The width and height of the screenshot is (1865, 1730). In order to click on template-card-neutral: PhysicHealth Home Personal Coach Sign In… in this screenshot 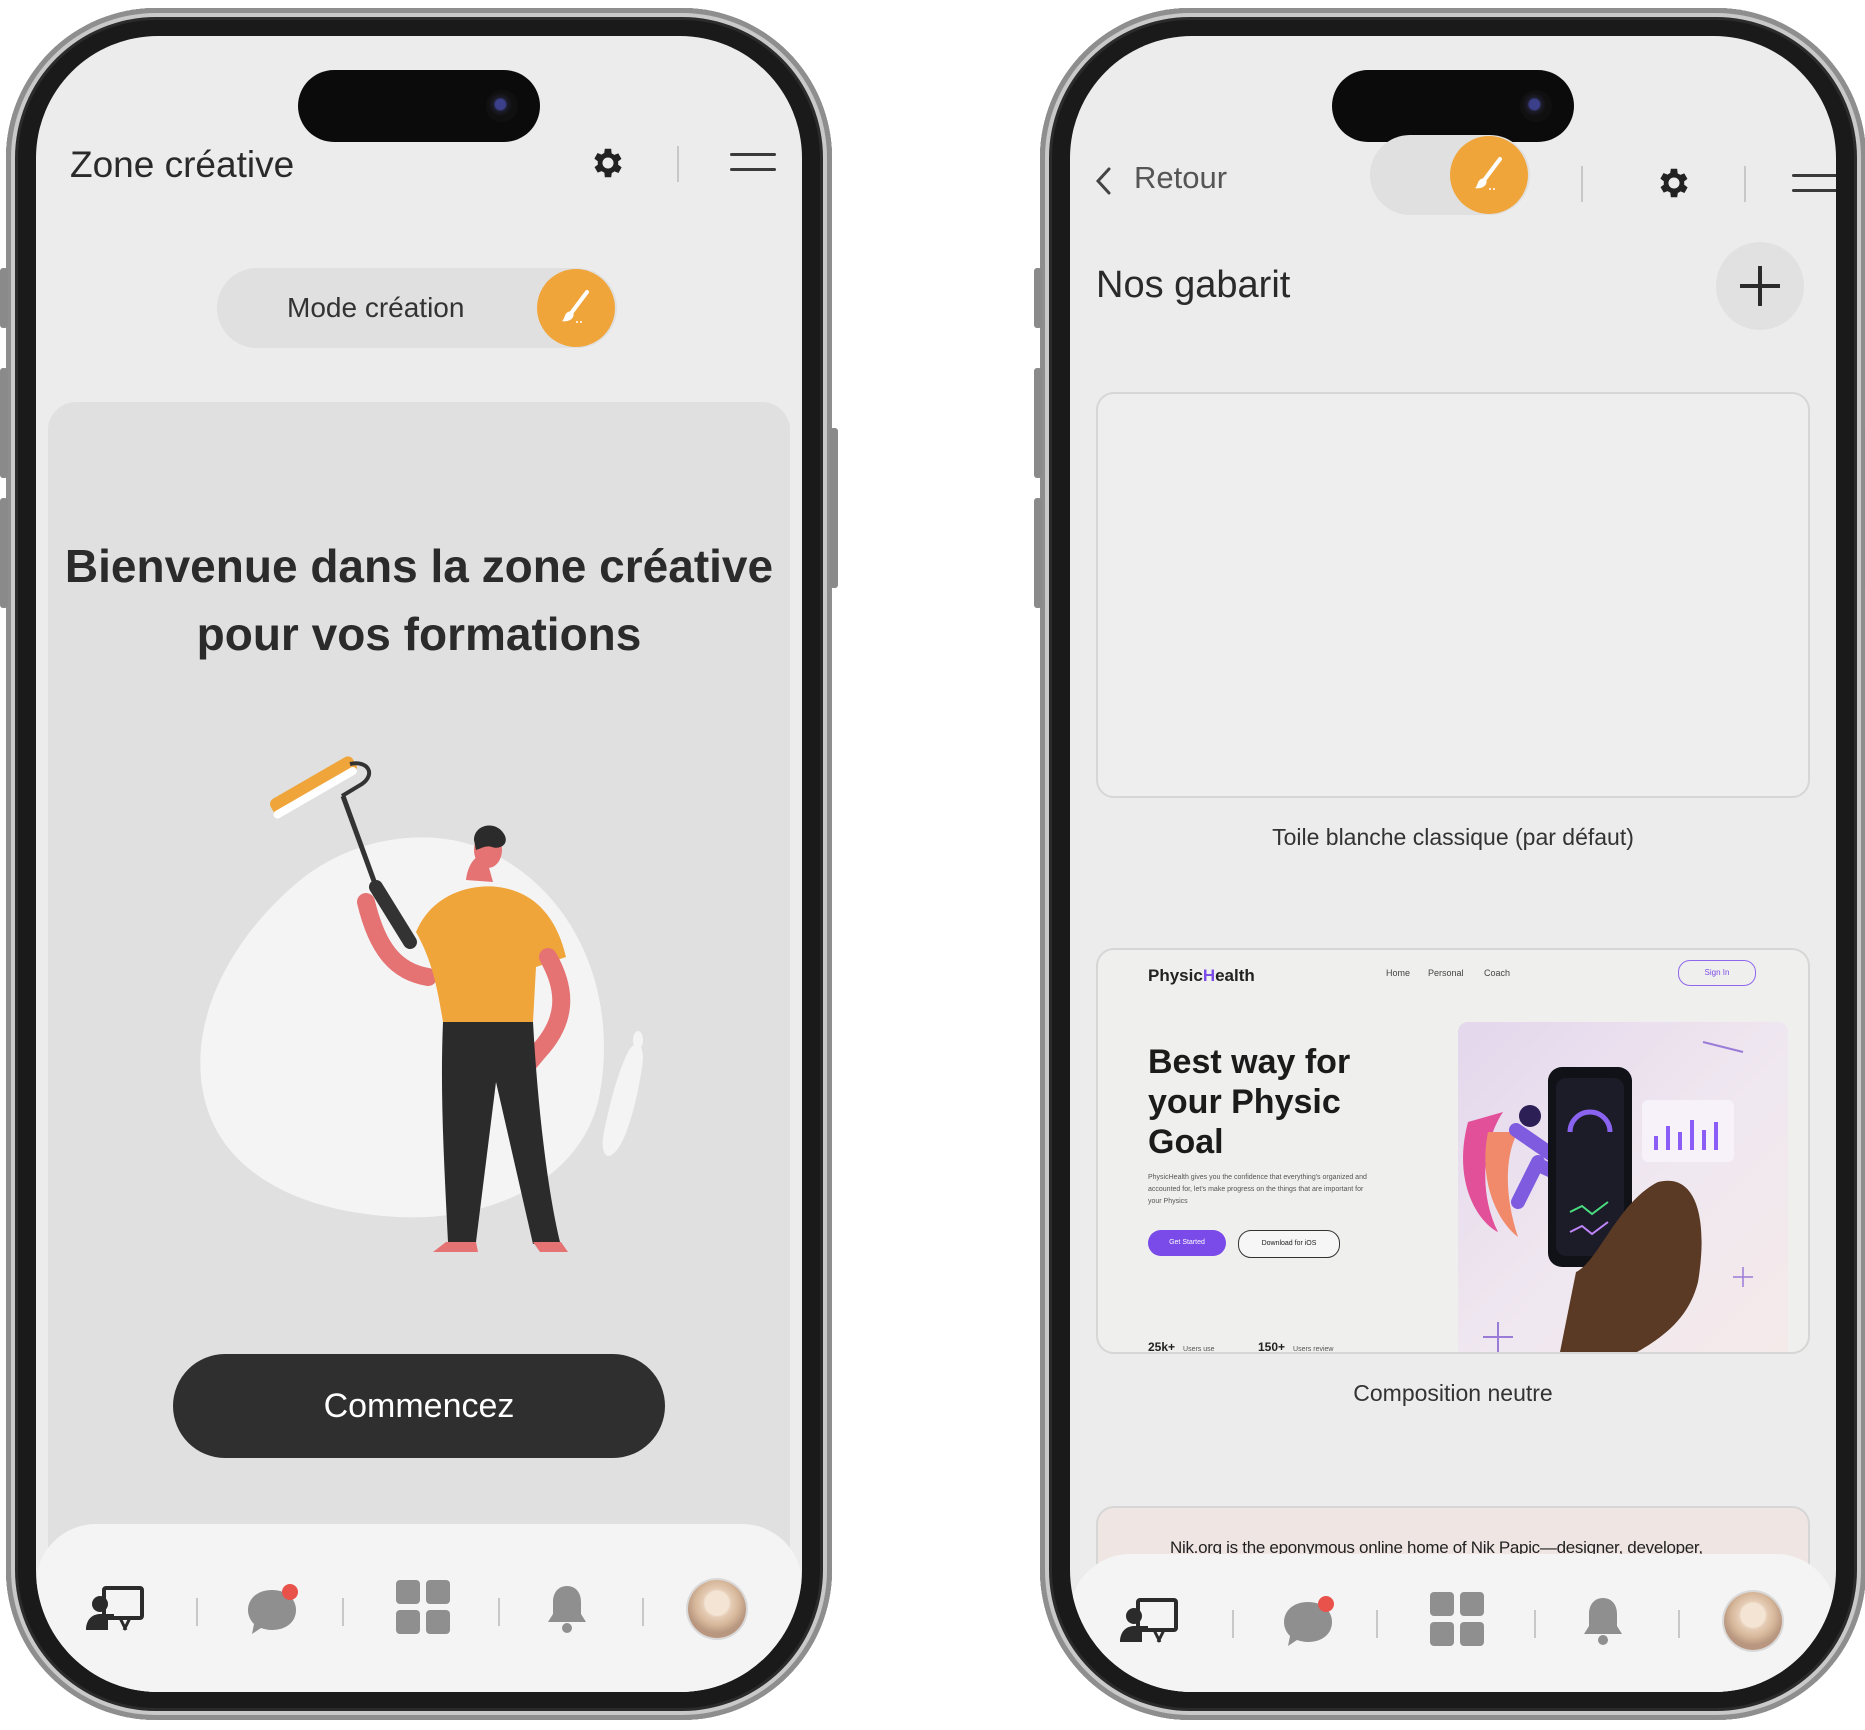, I will do `click(1453, 1151)`.